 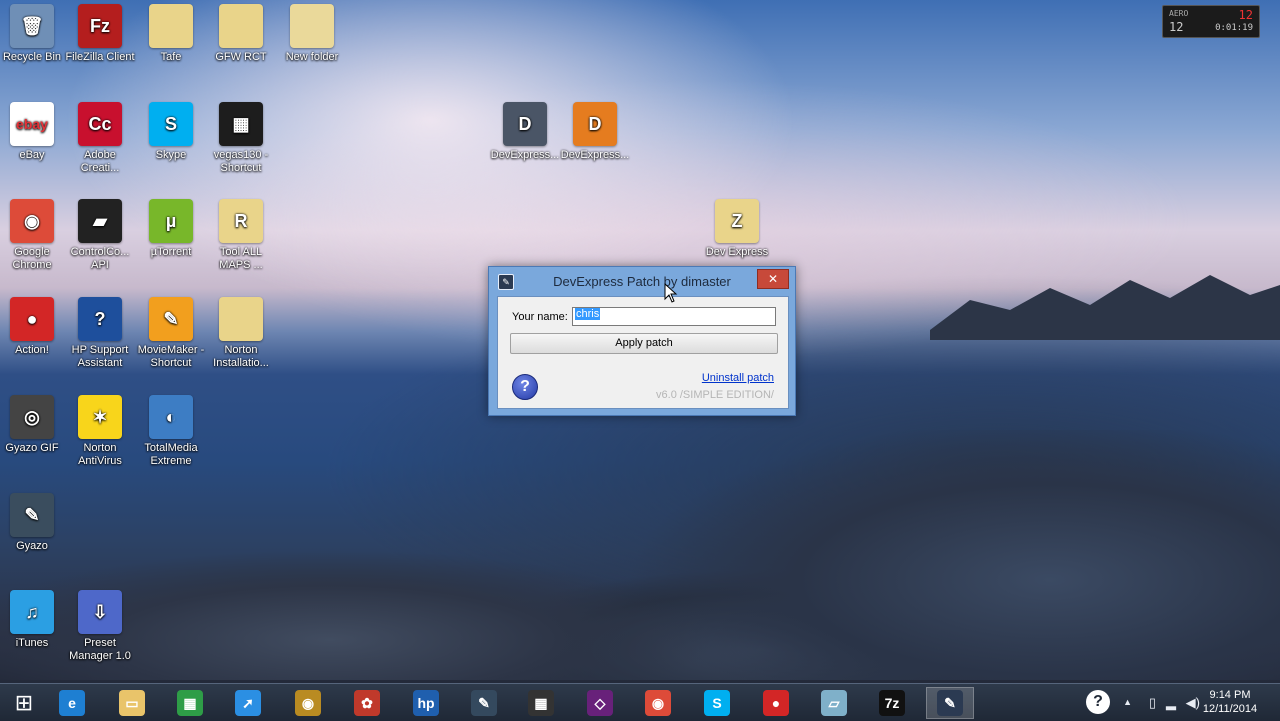 I want to click on taskbar-devexpress-patch: ✎, so click(x=950, y=703).